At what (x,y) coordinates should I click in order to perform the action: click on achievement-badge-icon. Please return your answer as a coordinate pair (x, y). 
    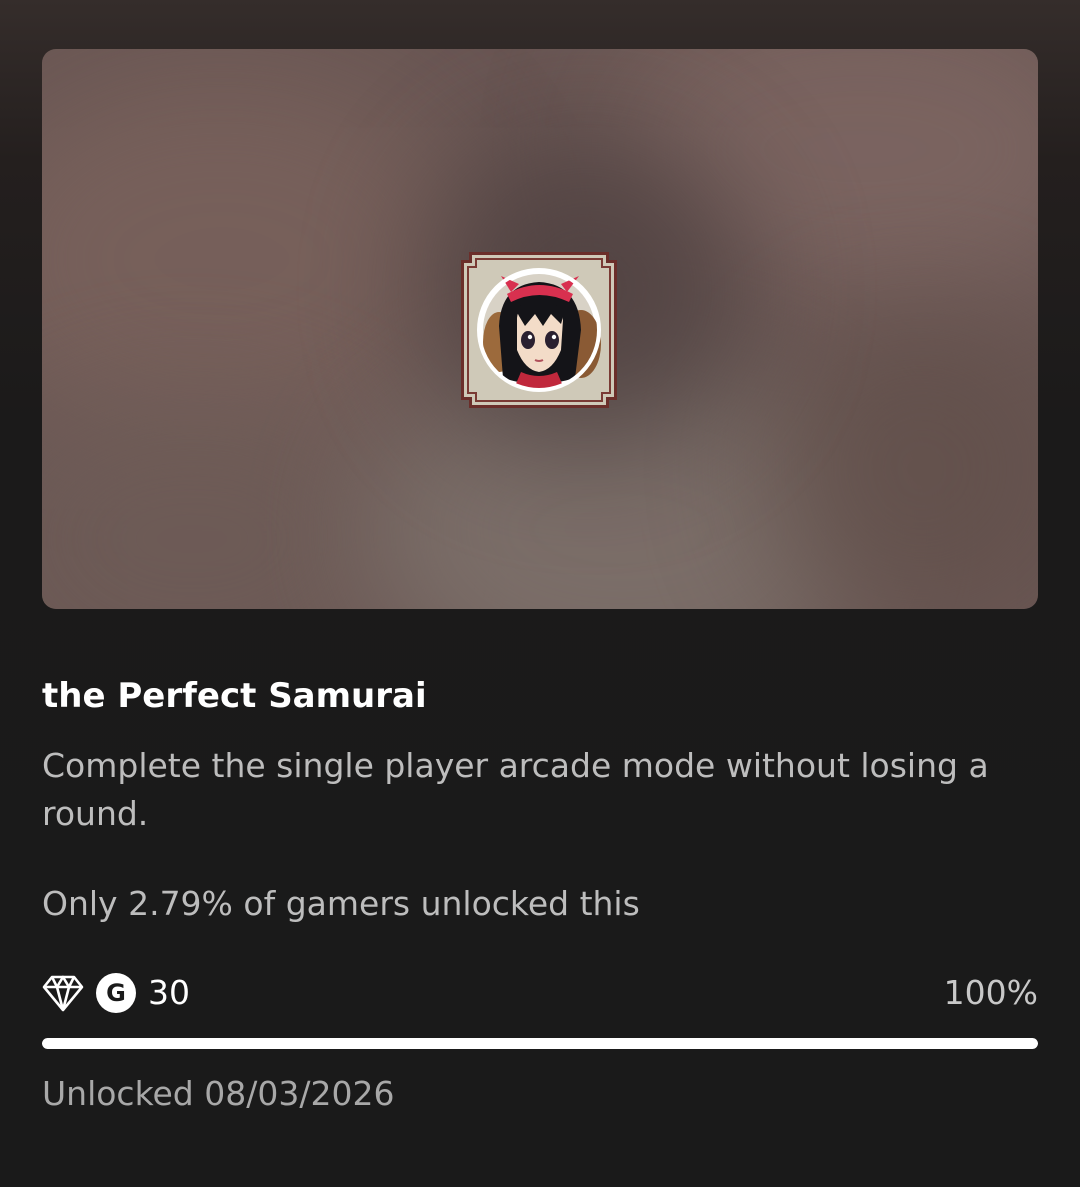
    Looking at the image, I should click on (539, 330).